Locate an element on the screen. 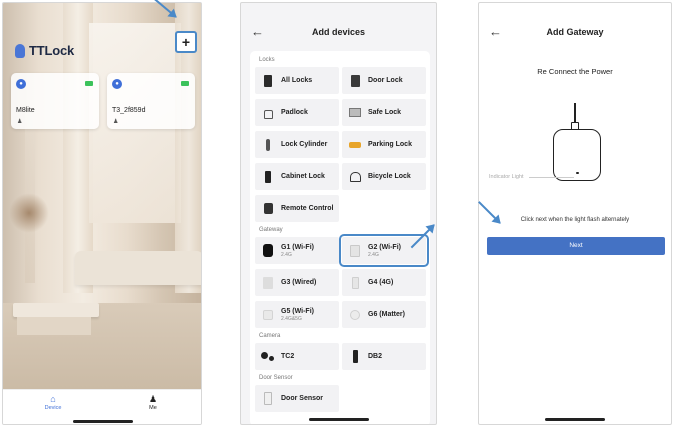  device-label: Lock Cylinder is located at coordinates (304, 144).